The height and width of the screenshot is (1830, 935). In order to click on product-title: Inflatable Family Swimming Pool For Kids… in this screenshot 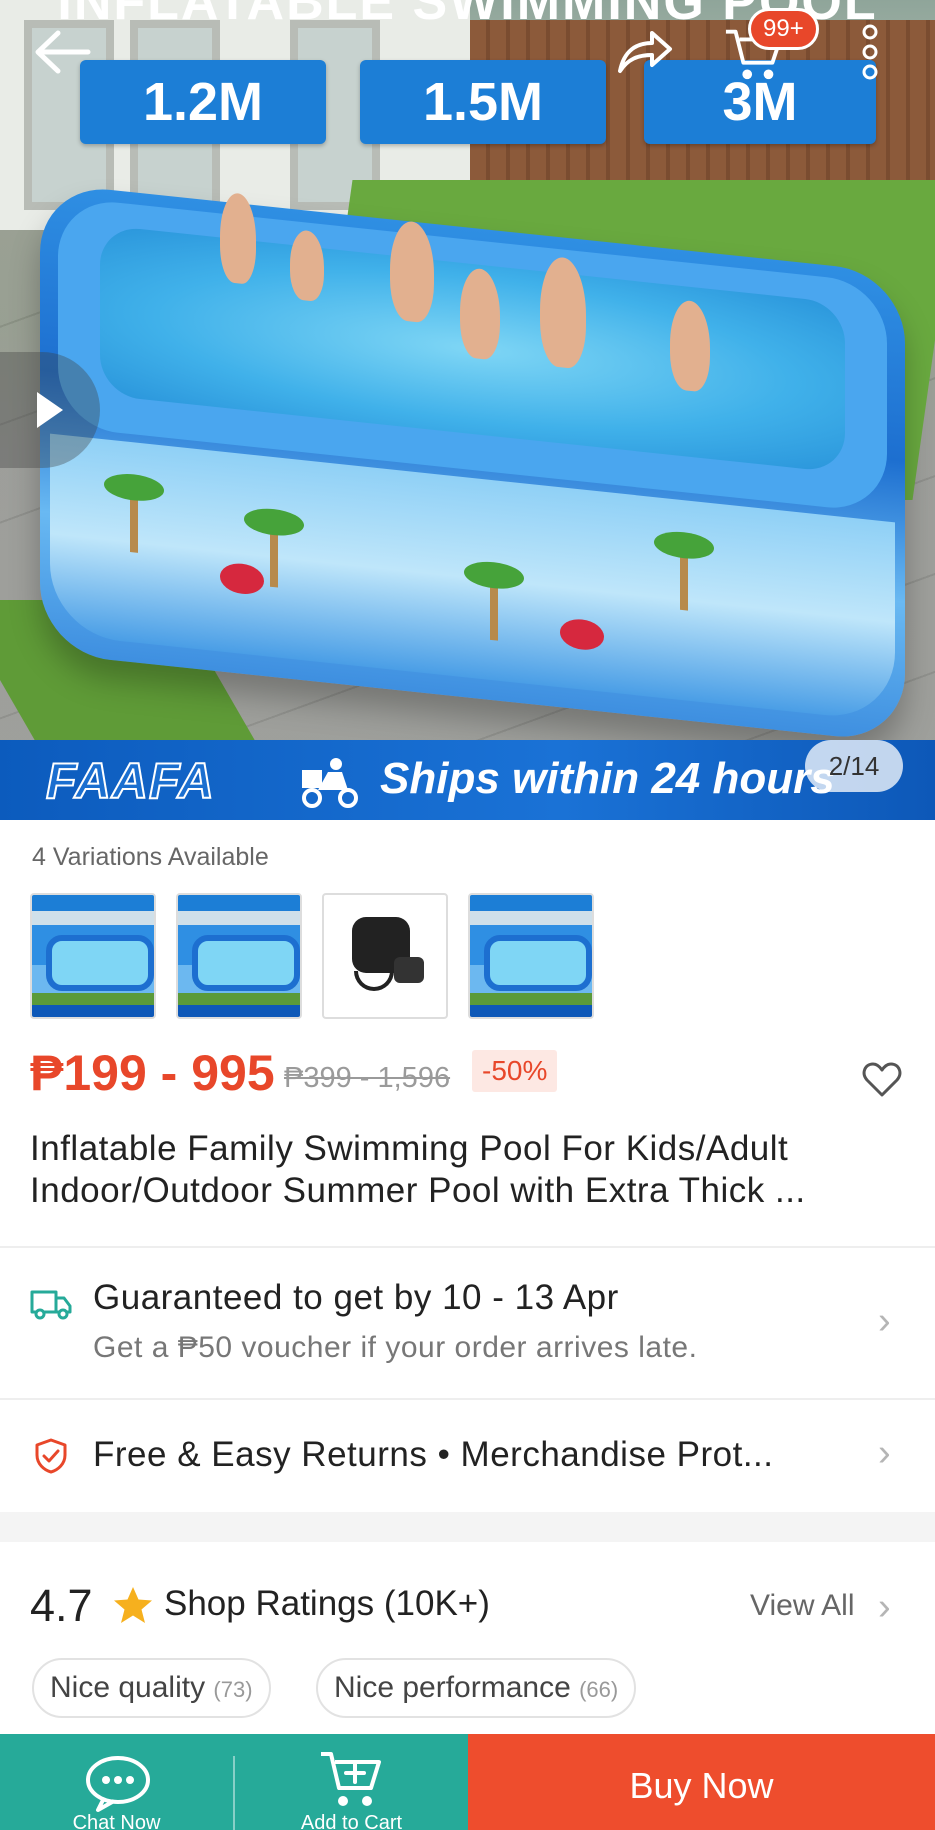, I will do `click(418, 1169)`.